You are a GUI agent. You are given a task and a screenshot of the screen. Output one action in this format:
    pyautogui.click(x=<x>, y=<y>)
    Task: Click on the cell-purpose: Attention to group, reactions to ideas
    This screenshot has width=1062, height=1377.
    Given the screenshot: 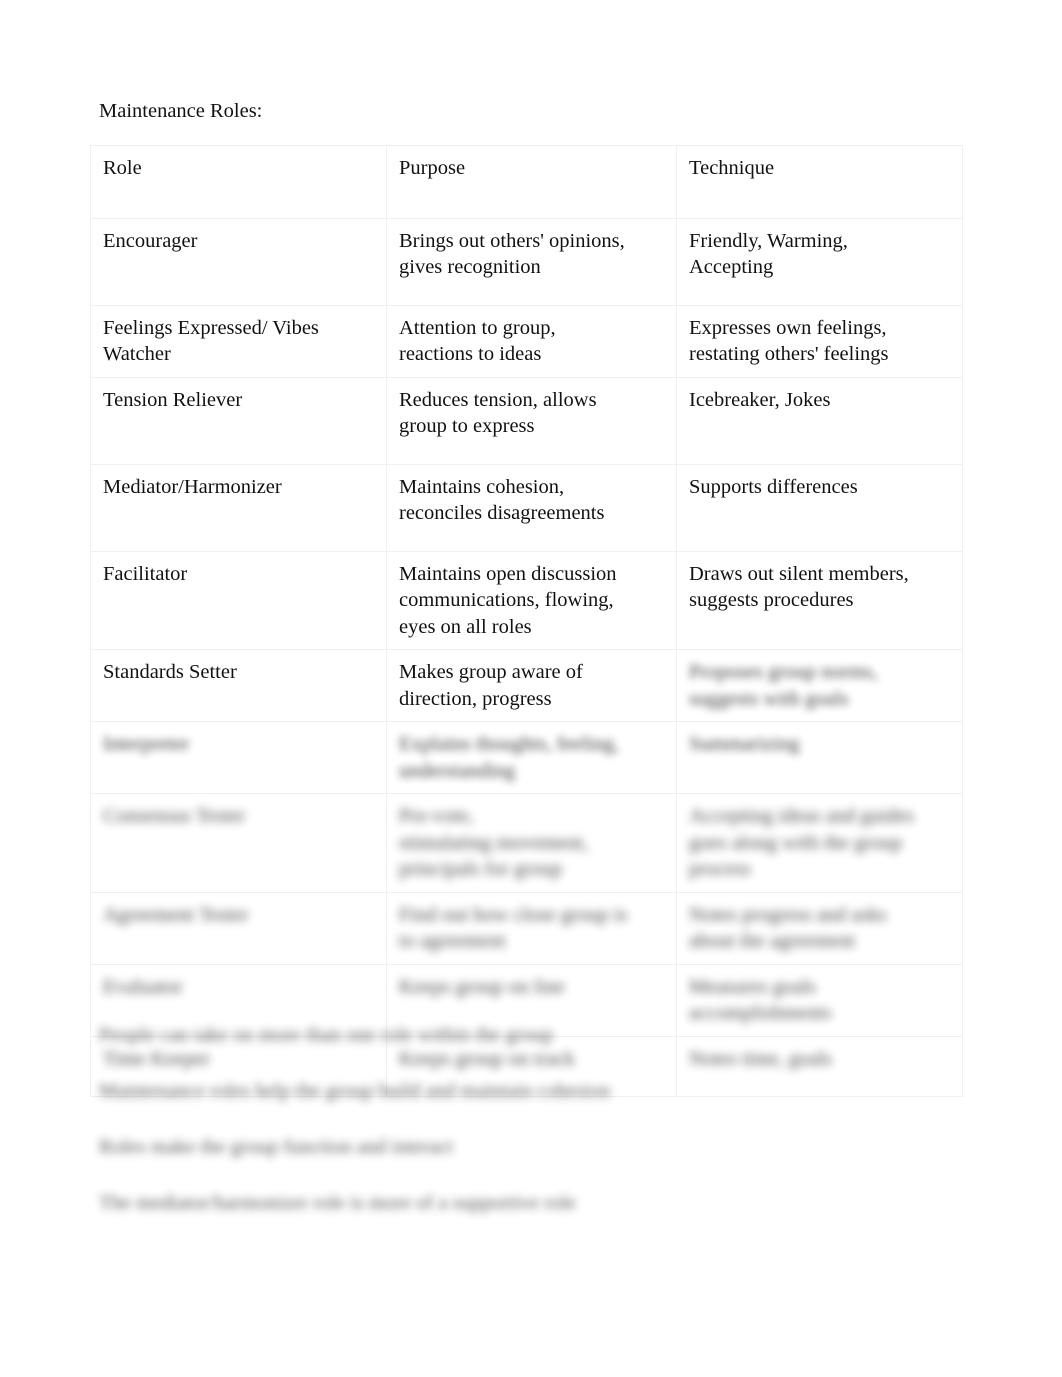 What is the action you would take?
    pyautogui.click(x=531, y=341)
    